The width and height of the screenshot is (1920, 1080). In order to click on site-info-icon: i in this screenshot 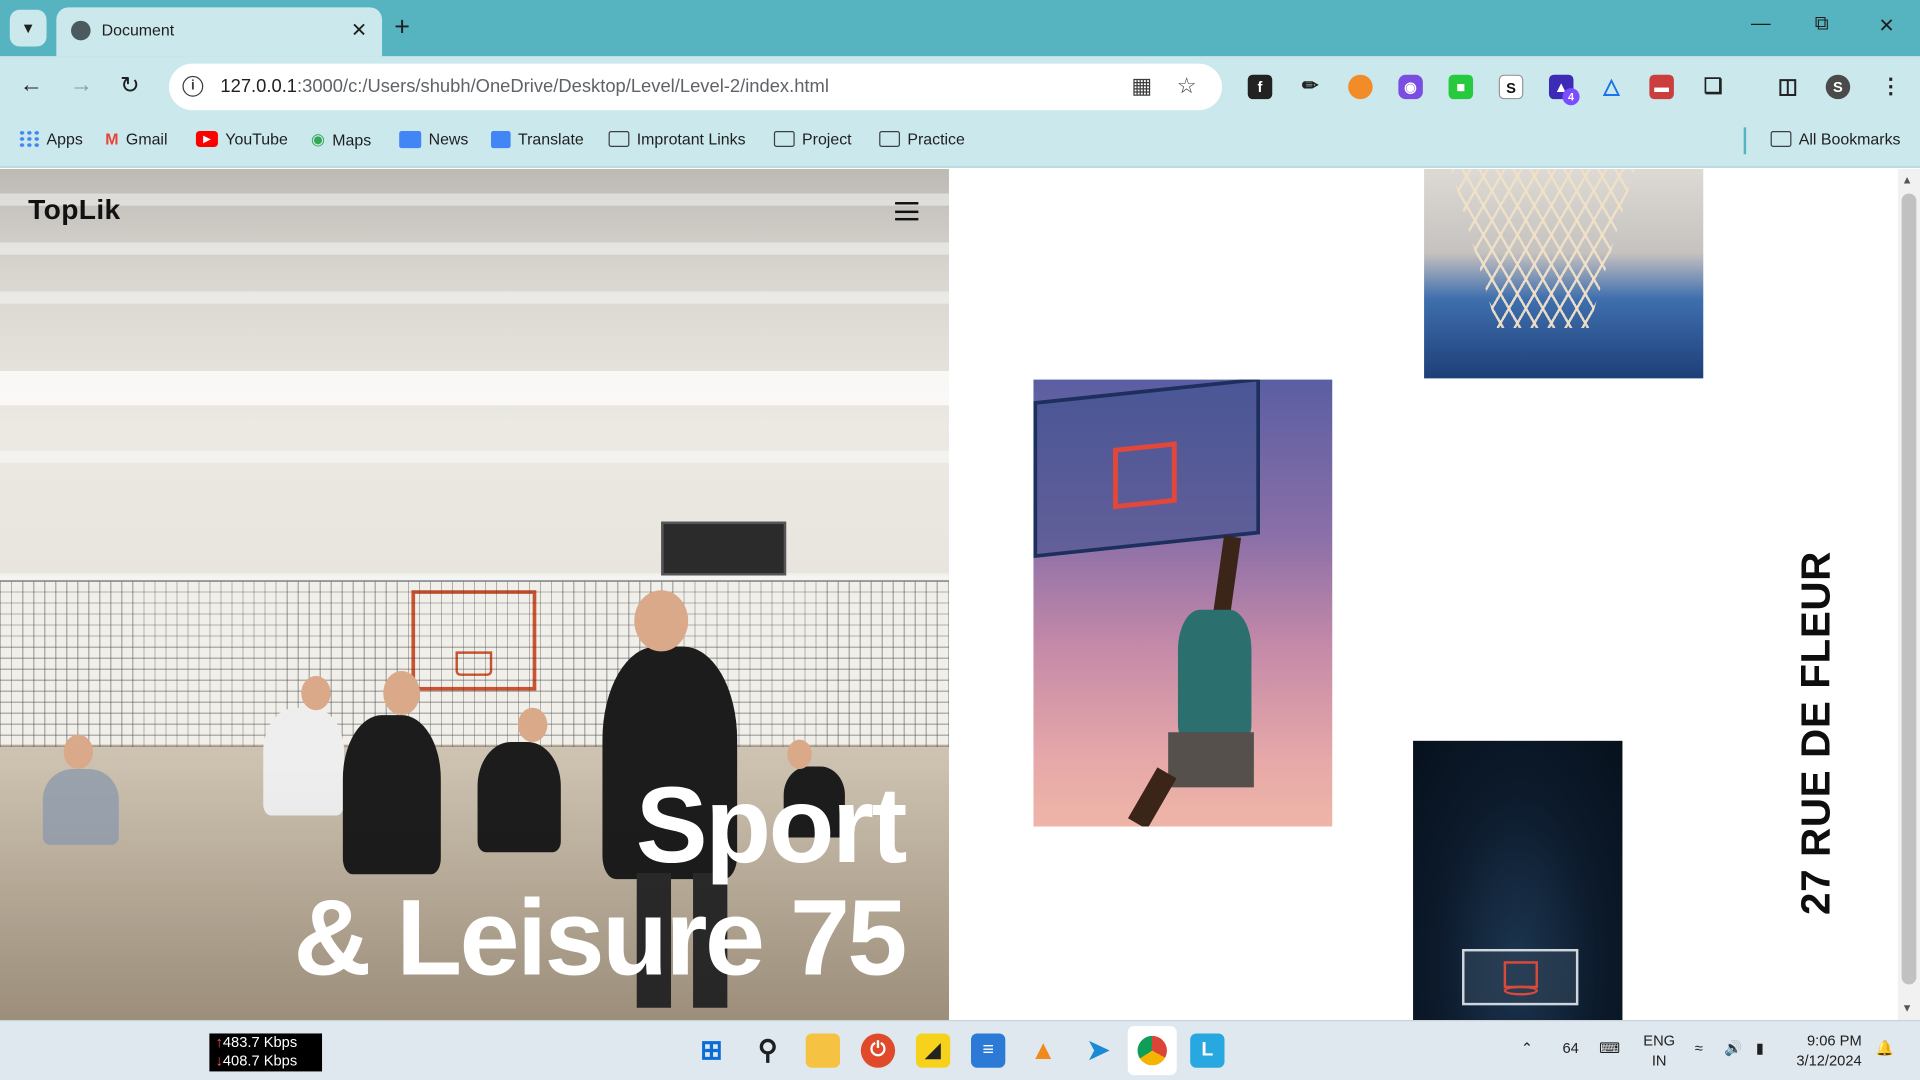, I will do `click(193, 86)`.